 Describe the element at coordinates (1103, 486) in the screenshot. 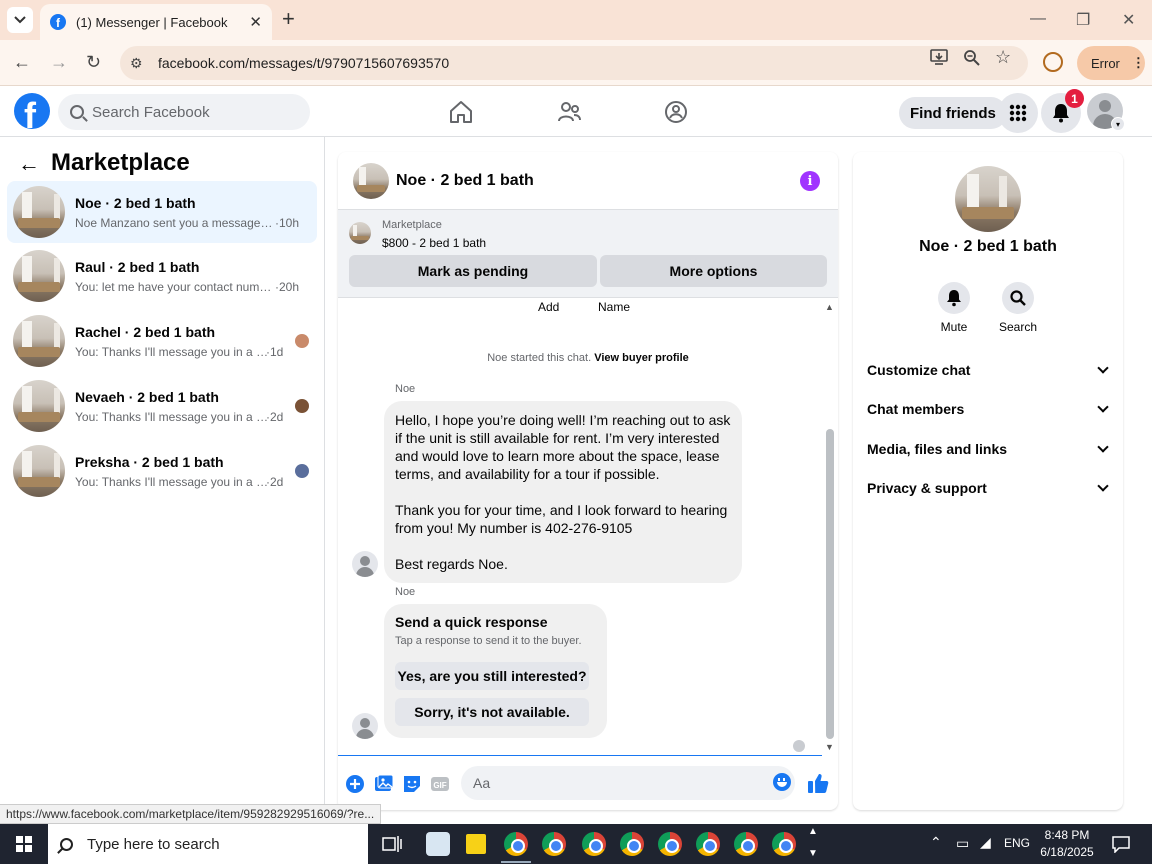

I see `chevron-down-icon` at that location.